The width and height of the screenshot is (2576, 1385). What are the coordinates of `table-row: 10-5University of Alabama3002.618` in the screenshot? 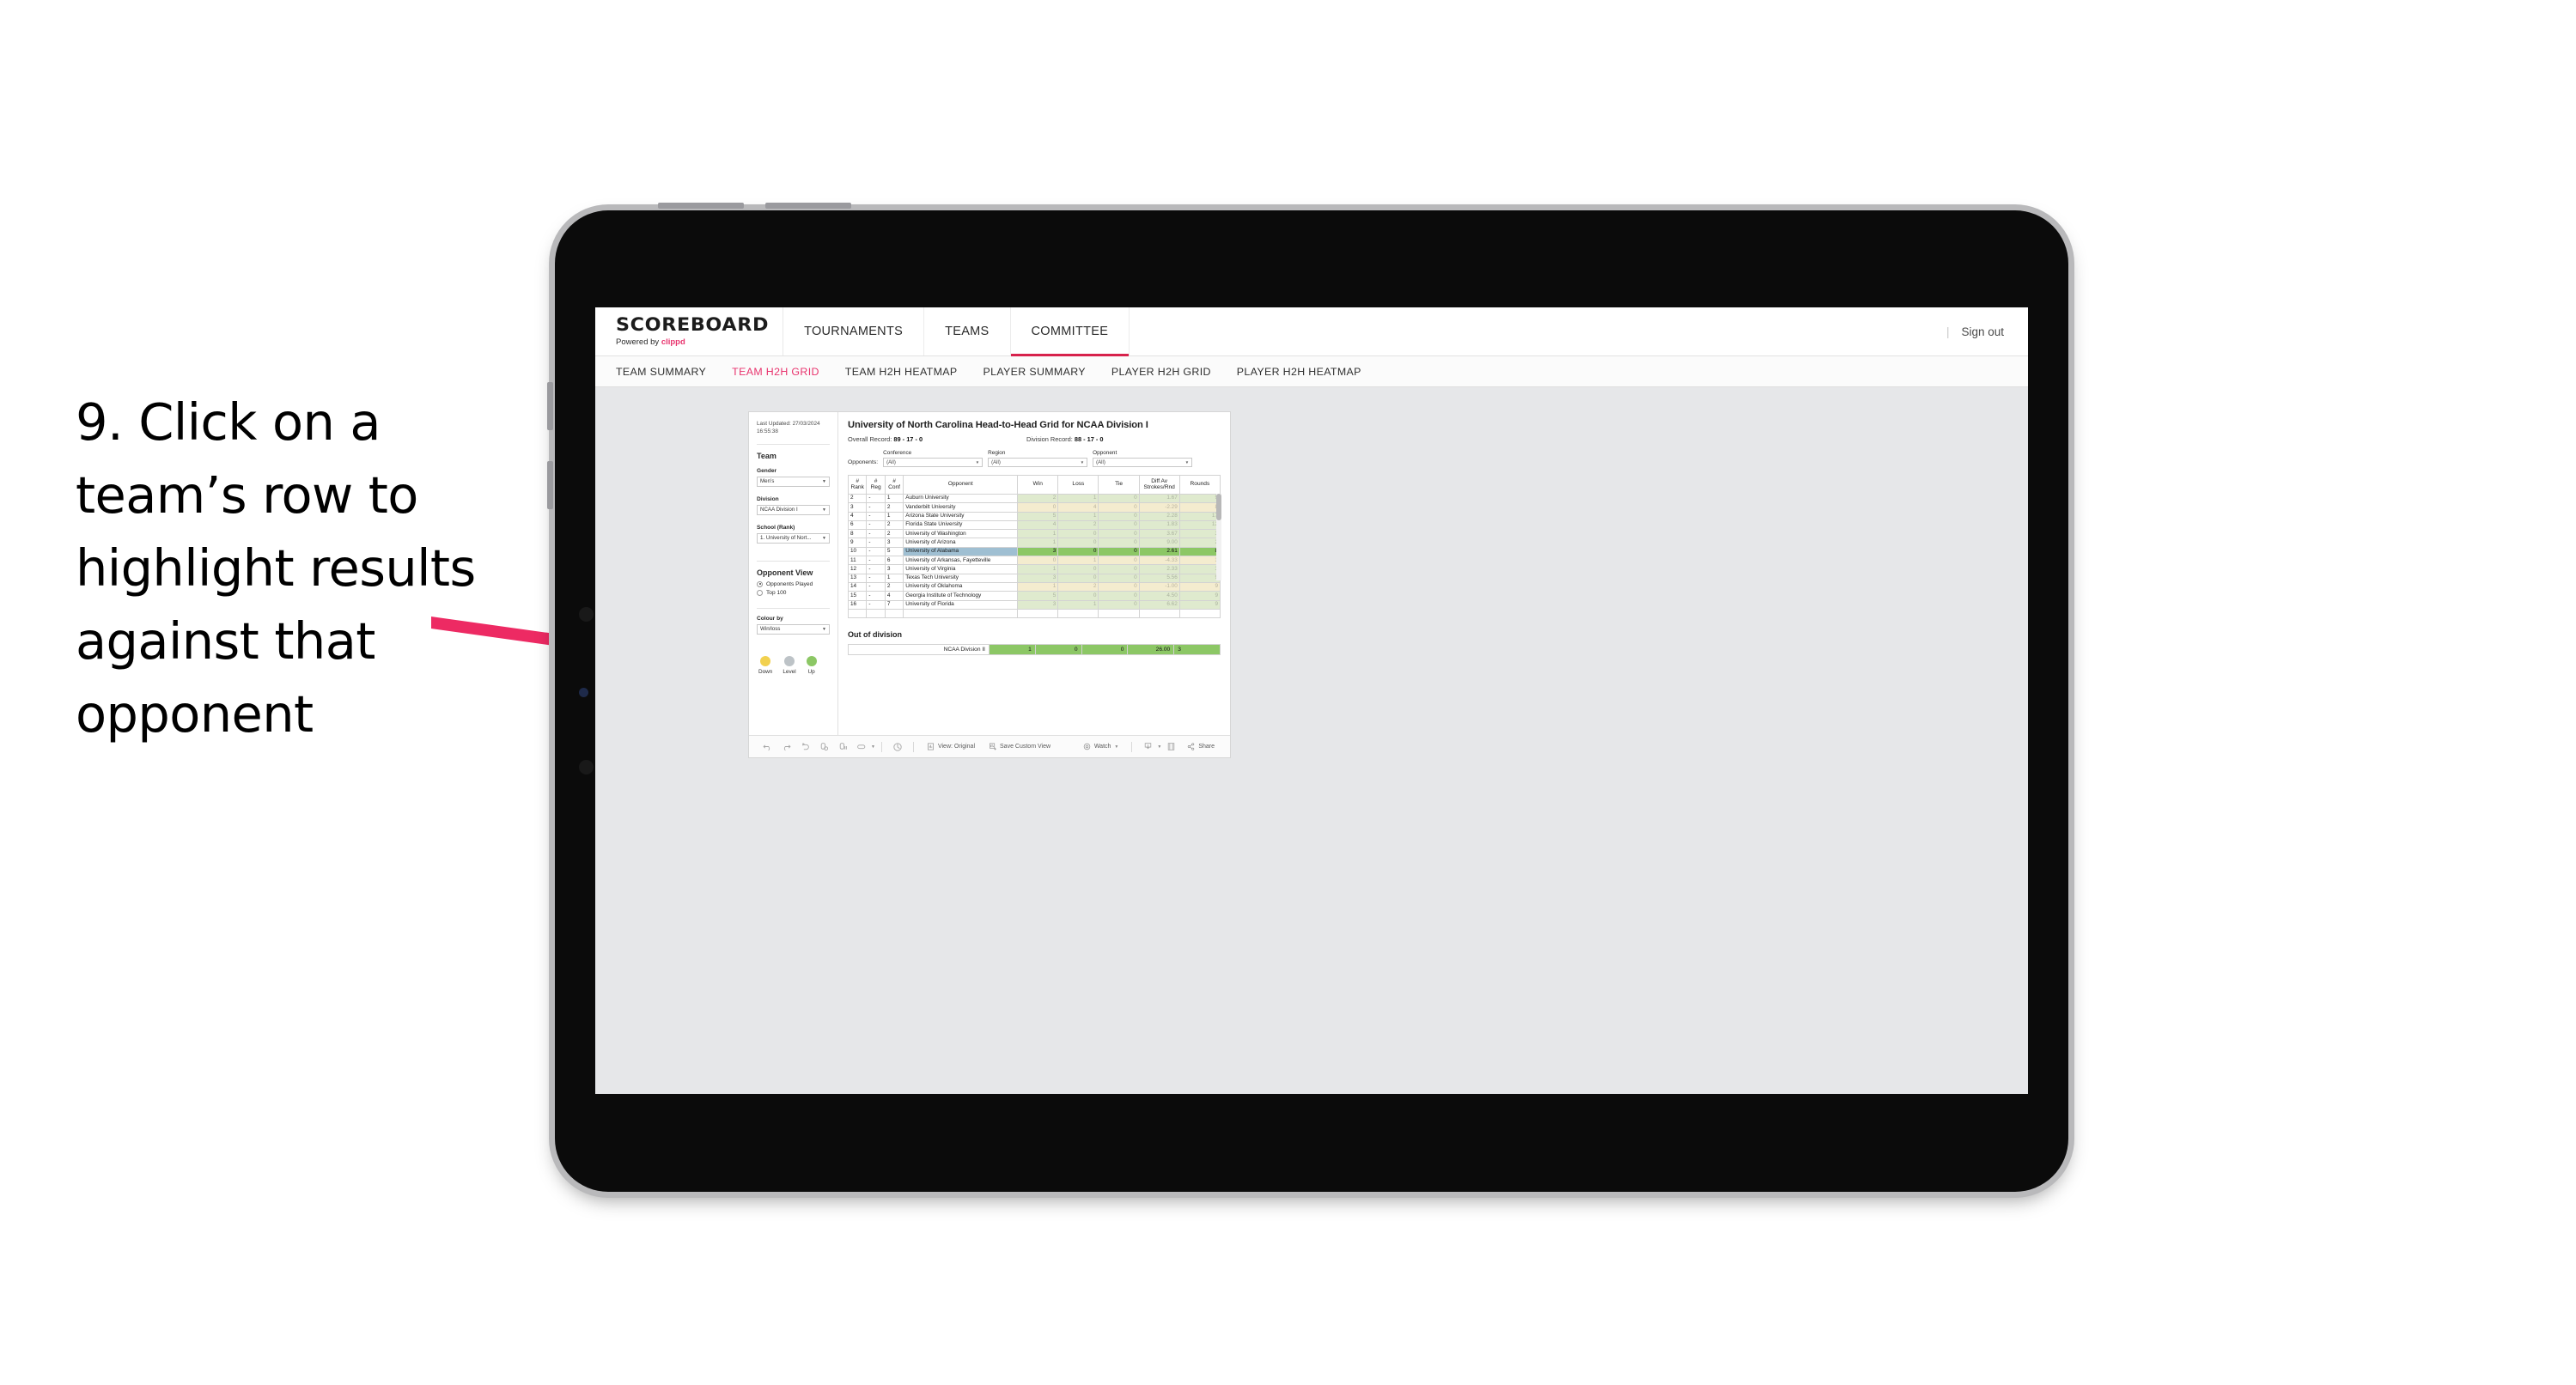 It's located at (1034, 551).